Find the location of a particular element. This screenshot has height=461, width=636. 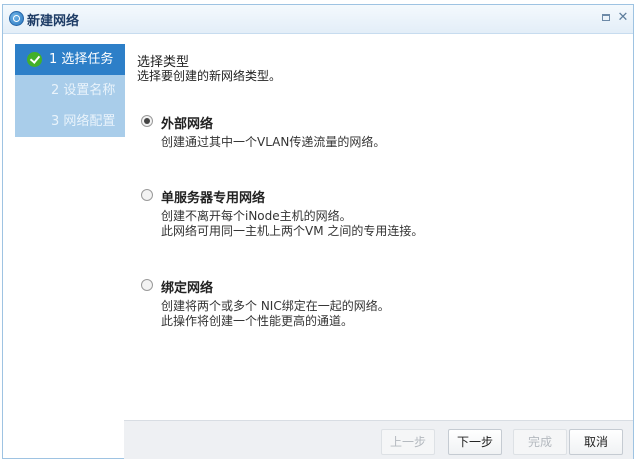

step-set-name: 2 设置名称 is located at coordinates (70, 90).